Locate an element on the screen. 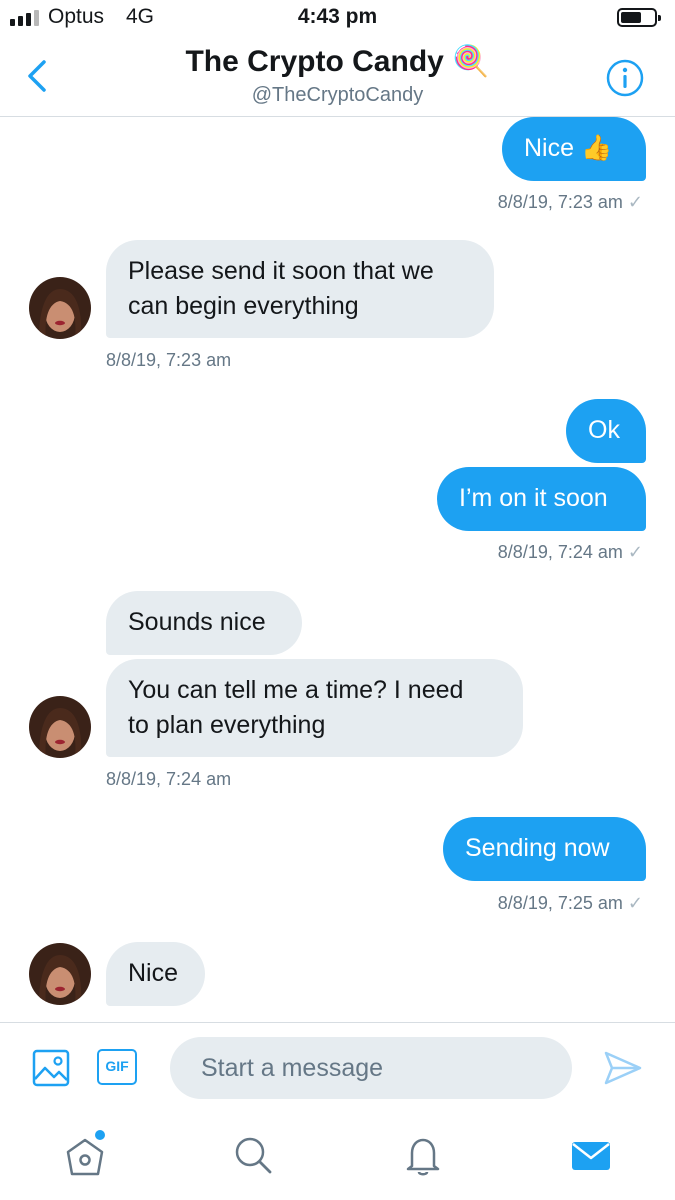 The image size is (675, 1200). message-timestamp: 8/8/19, 7:23 am is located at coordinates (169, 360).